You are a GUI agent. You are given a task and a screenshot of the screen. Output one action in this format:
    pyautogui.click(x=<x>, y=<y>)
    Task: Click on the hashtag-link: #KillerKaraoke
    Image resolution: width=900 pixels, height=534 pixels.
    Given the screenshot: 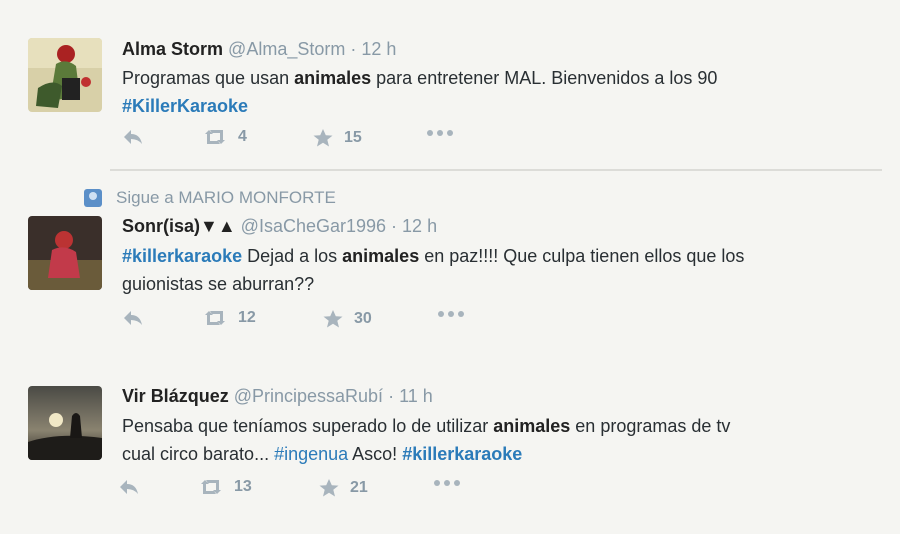 What is the action you would take?
    pyautogui.click(x=185, y=106)
    